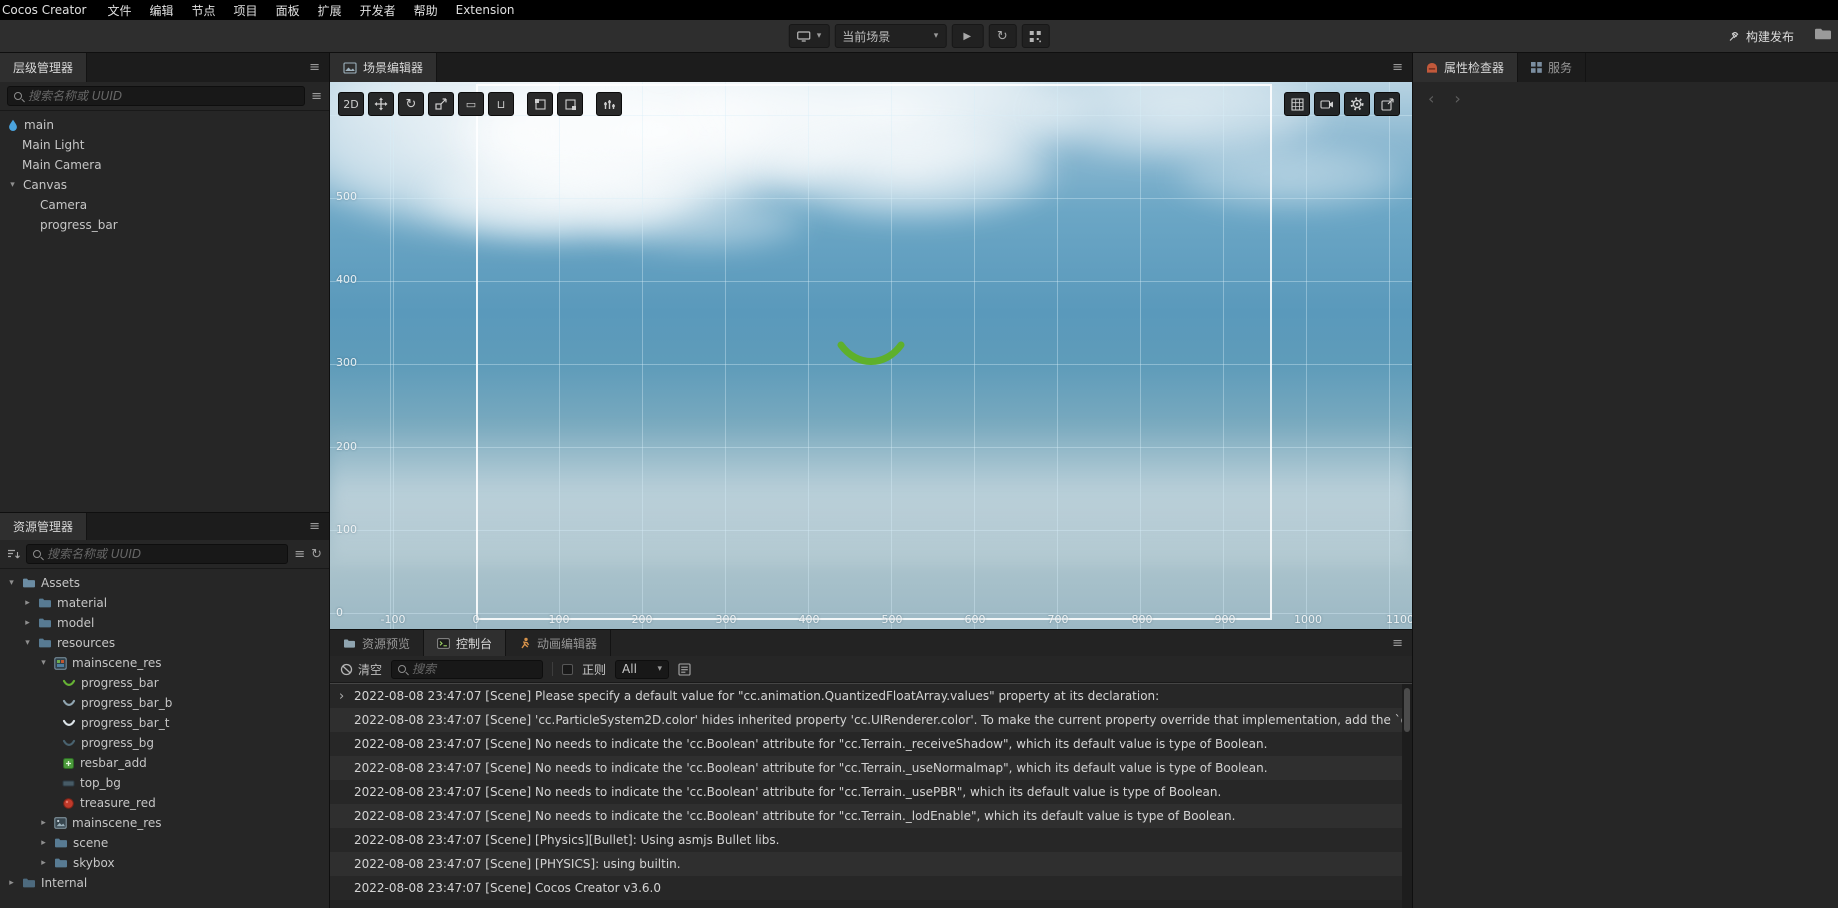  Describe the element at coordinates (316, 554) in the screenshot. I see `assets-refresh-button: ↻` at that location.